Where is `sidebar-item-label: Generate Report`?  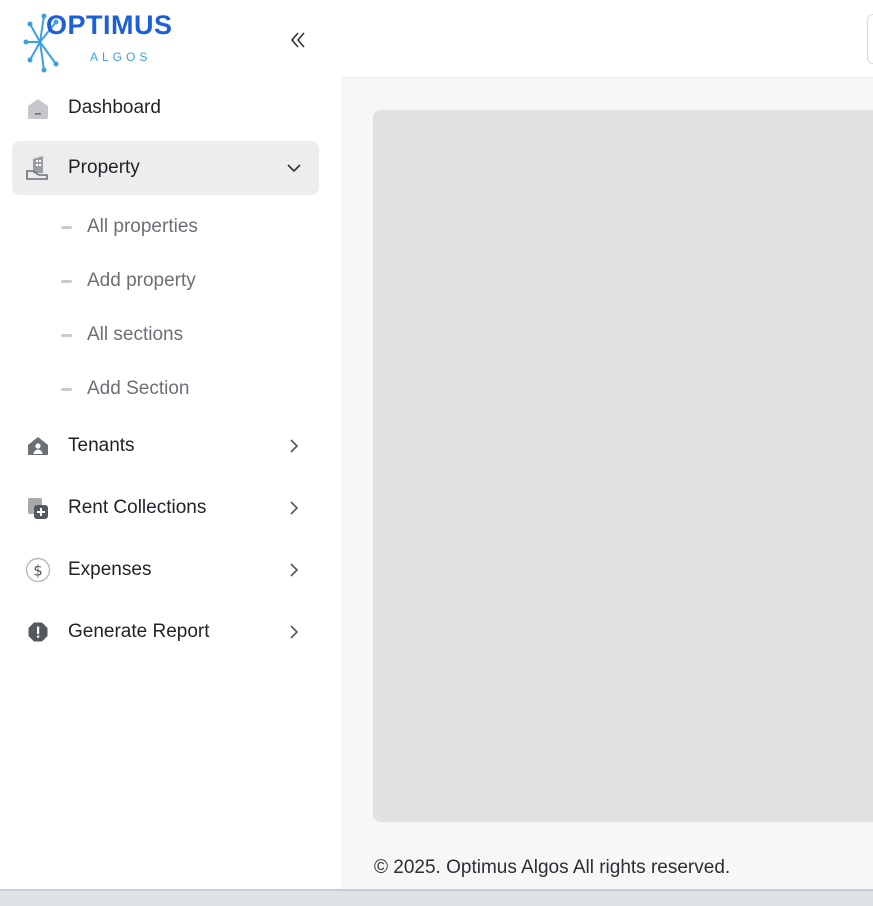
sidebar-item-label: Generate Report is located at coordinates (139, 631).